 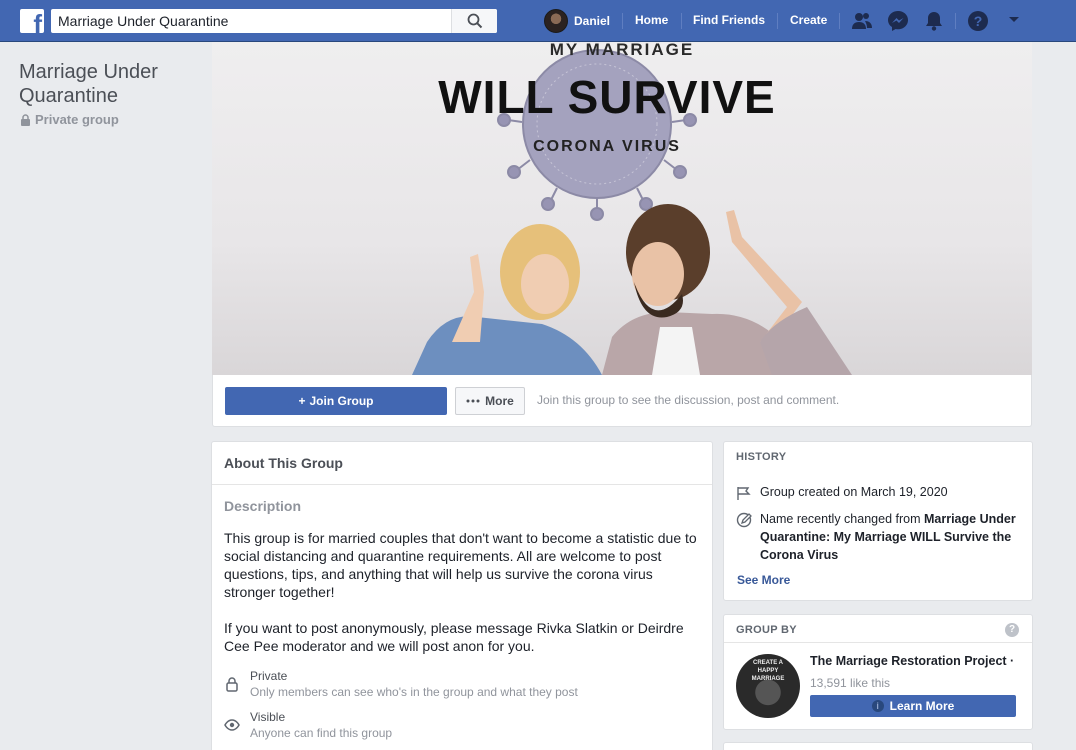 I want to click on avatar, so click(x=556, y=21).